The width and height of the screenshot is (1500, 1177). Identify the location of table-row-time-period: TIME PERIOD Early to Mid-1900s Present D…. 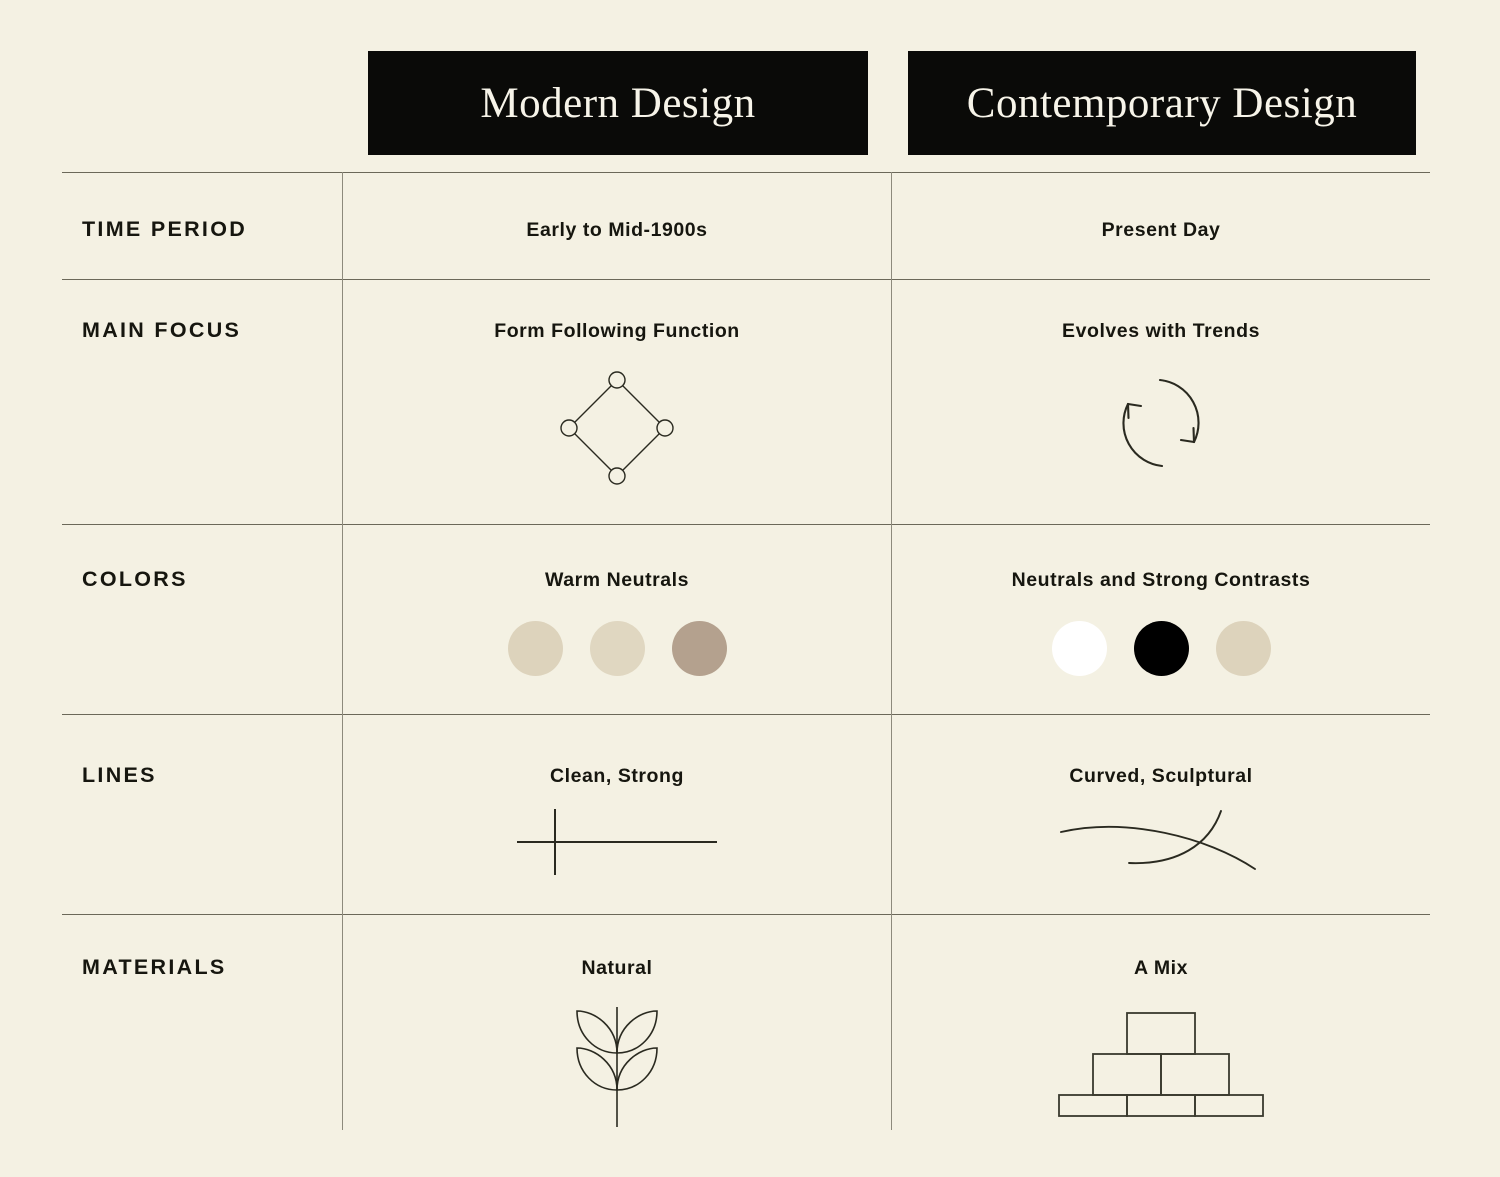
(750, 226).